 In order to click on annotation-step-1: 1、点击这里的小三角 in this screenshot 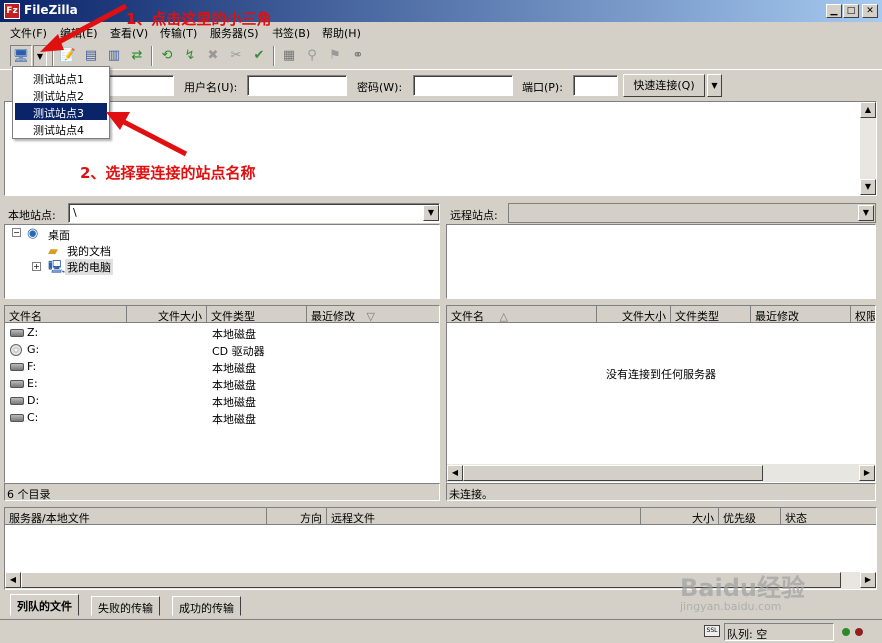, I will do `click(199, 19)`.